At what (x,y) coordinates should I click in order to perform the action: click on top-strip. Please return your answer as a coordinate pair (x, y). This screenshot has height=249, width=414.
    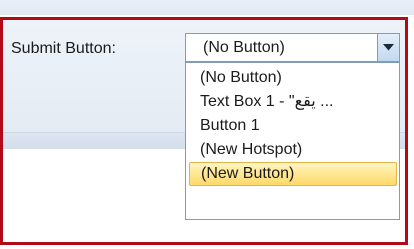
    Looking at the image, I should click on (207, 7).